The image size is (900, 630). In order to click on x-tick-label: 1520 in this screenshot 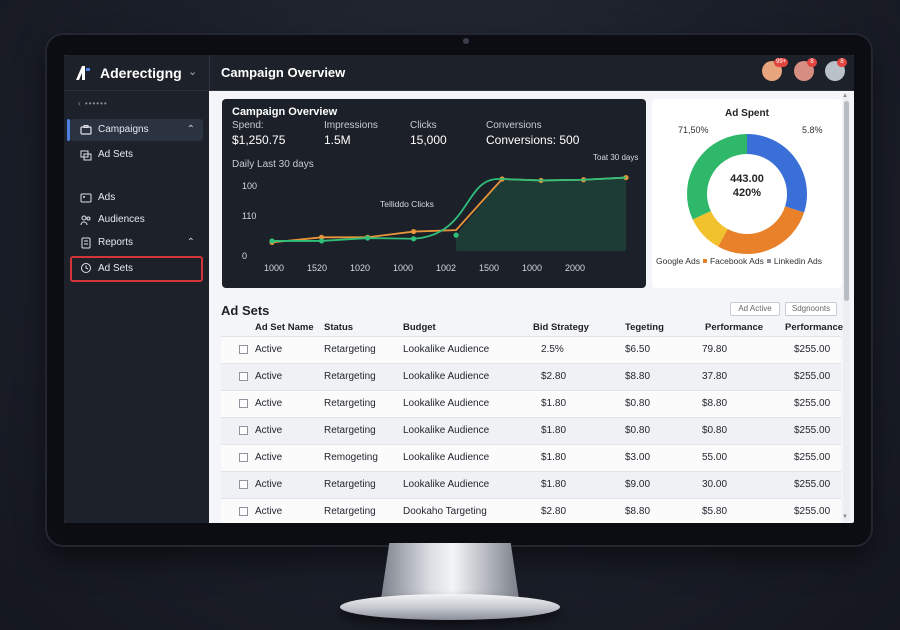, I will do `click(317, 268)`.